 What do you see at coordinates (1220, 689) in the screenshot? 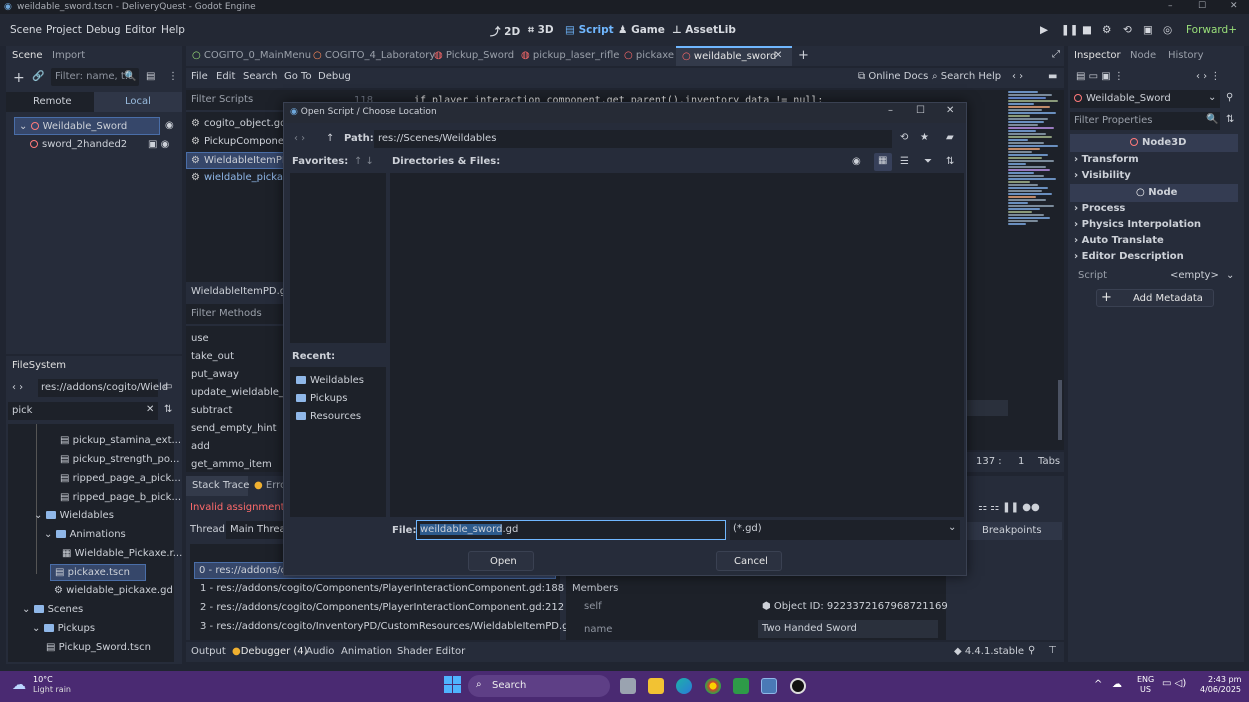
I see `clock-date: 4/06/2025` at bounding box center [1220, 689].